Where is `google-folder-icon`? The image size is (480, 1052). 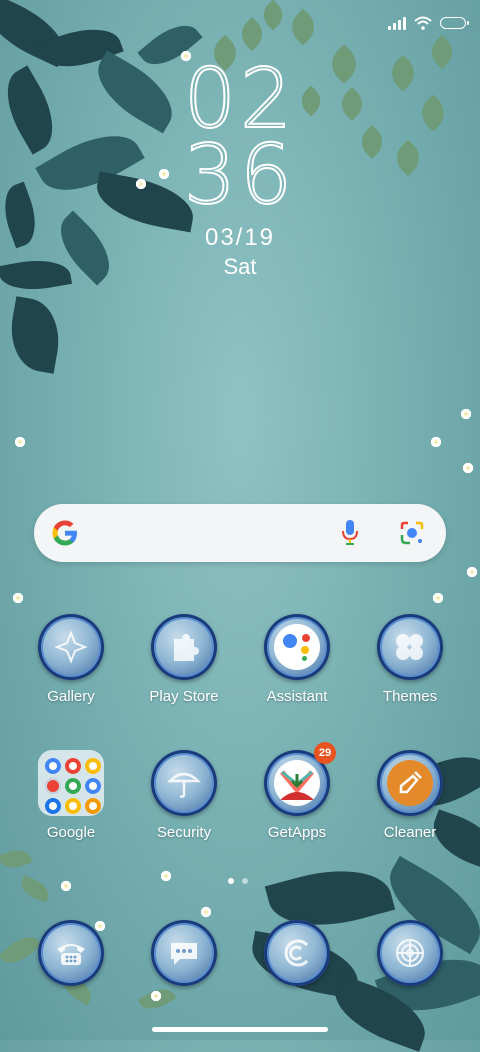
google-folder-icon is located at coordinates (71, 783).